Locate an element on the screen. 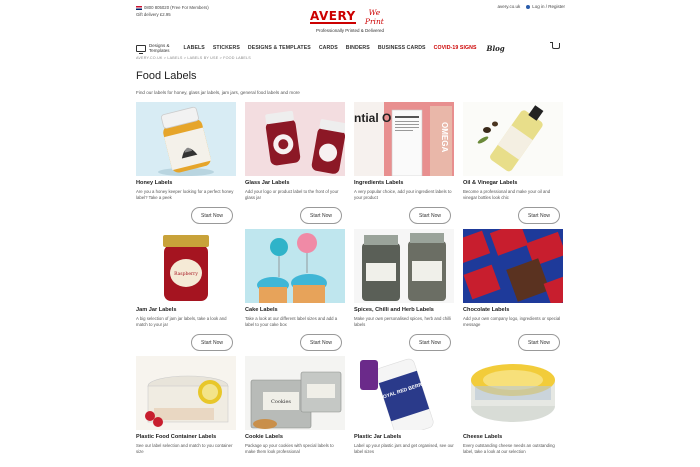 The height and width of the screenshot is (467, 700). nav-item-designs: DESIGNS & TEMPLATES is located at coordinates (279, 48).